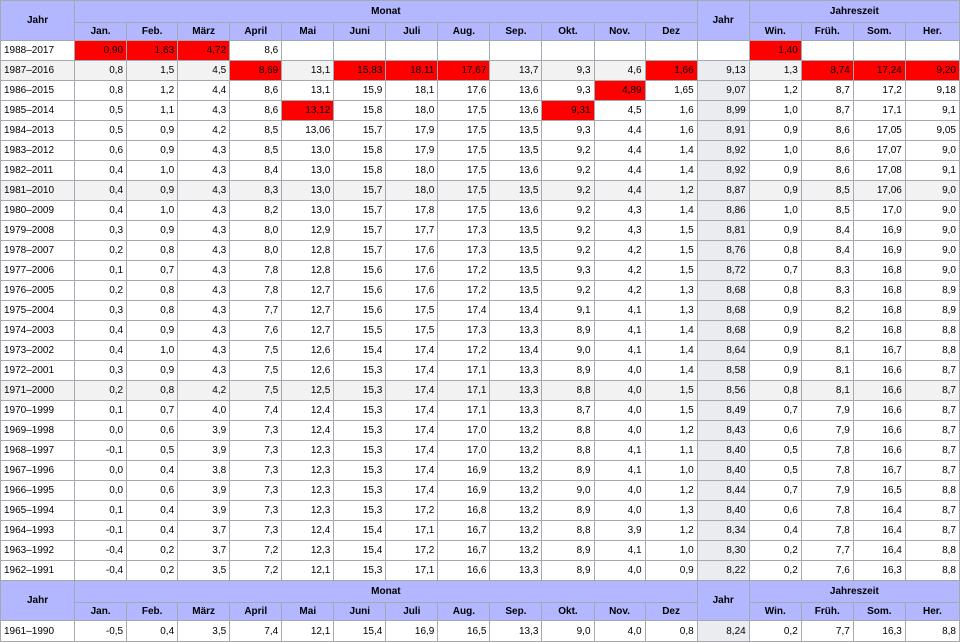  I want to click on cell-month: 12,1, so click(308, 631).